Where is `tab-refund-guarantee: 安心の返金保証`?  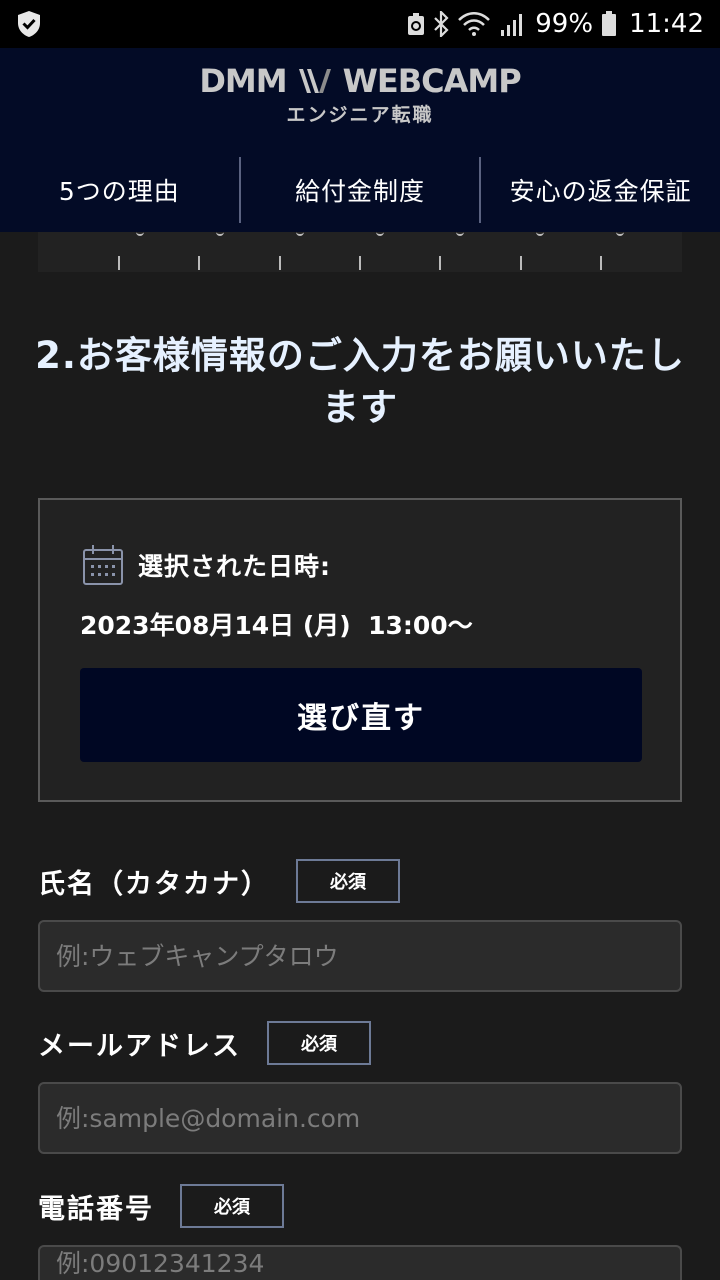
tab-refund-guarantee: 安心の返金保証 is located at coordinates (600, 190).